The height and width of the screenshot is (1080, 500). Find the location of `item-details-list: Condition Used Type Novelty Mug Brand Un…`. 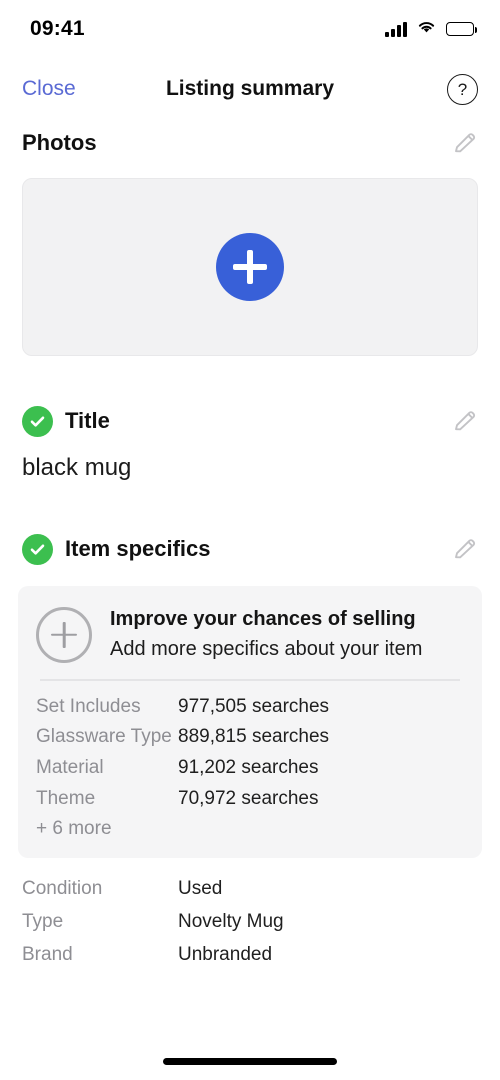

item-details-list: Condition Used Type Novelty Mug Brand Un… is located at coordinates (250, 912).